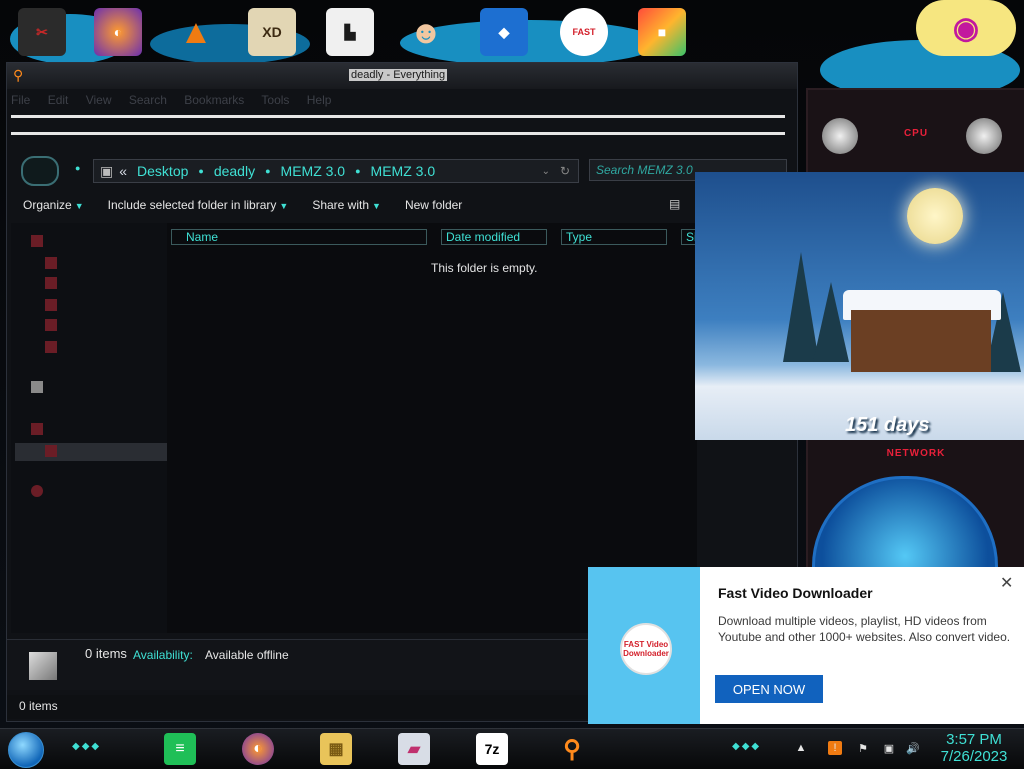 The height and width of the screenshot is (769, 1024). I want to click on pictures-icon, so click(51, 325).